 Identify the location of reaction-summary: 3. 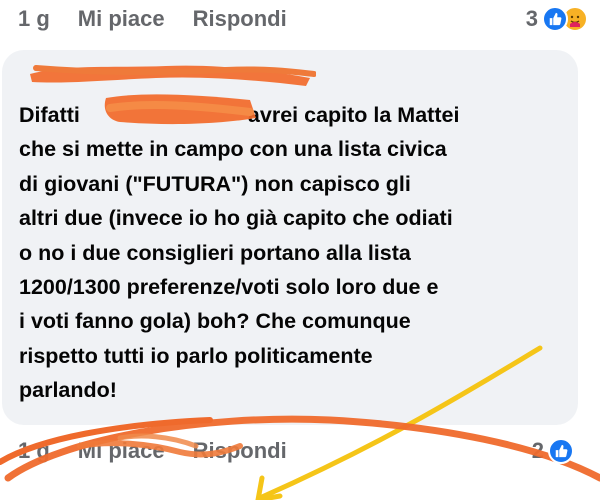
(557, 19).